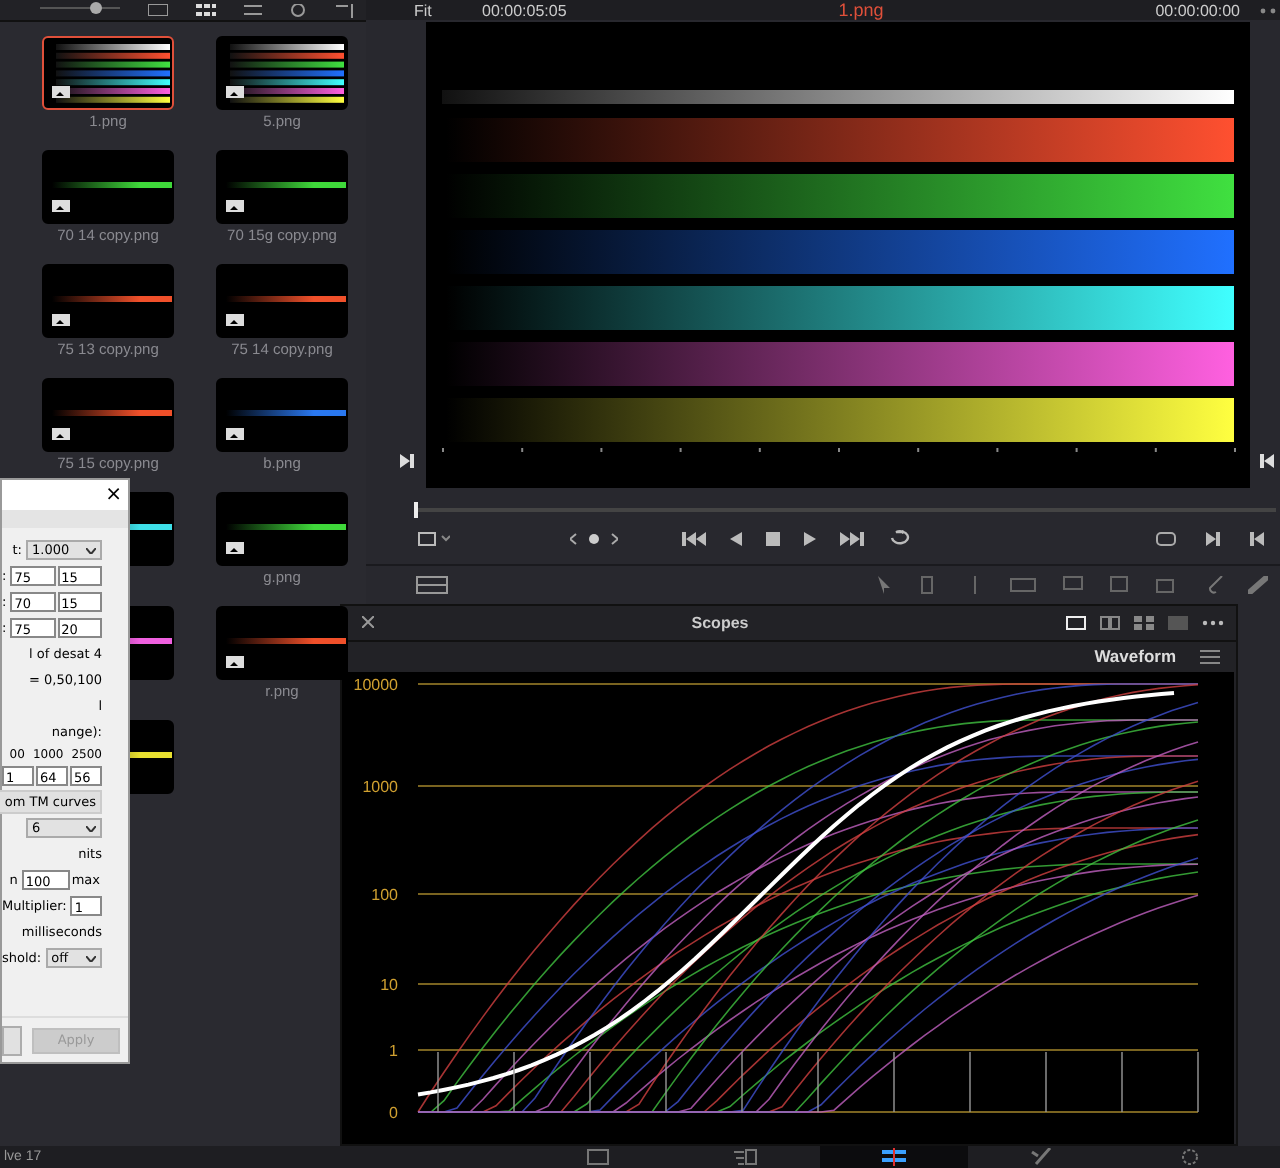  Describe the element at coordinates (894, 1157) in the screenshot. I see `page-tab` at that location.